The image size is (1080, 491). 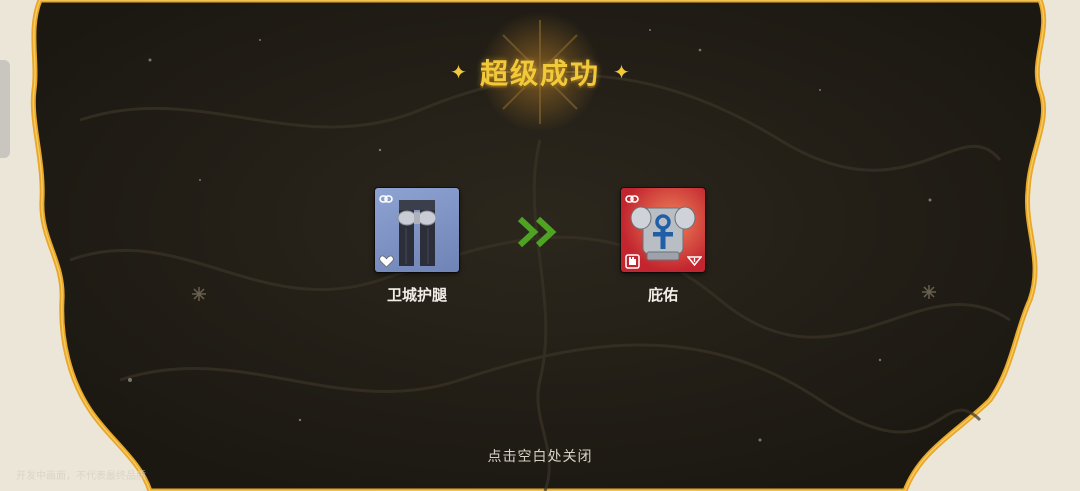 What do you see at coordinates (458, 72) in the screenshot?
I see `sparkle-left-icon: ✦` at bounding box center [458, 72].